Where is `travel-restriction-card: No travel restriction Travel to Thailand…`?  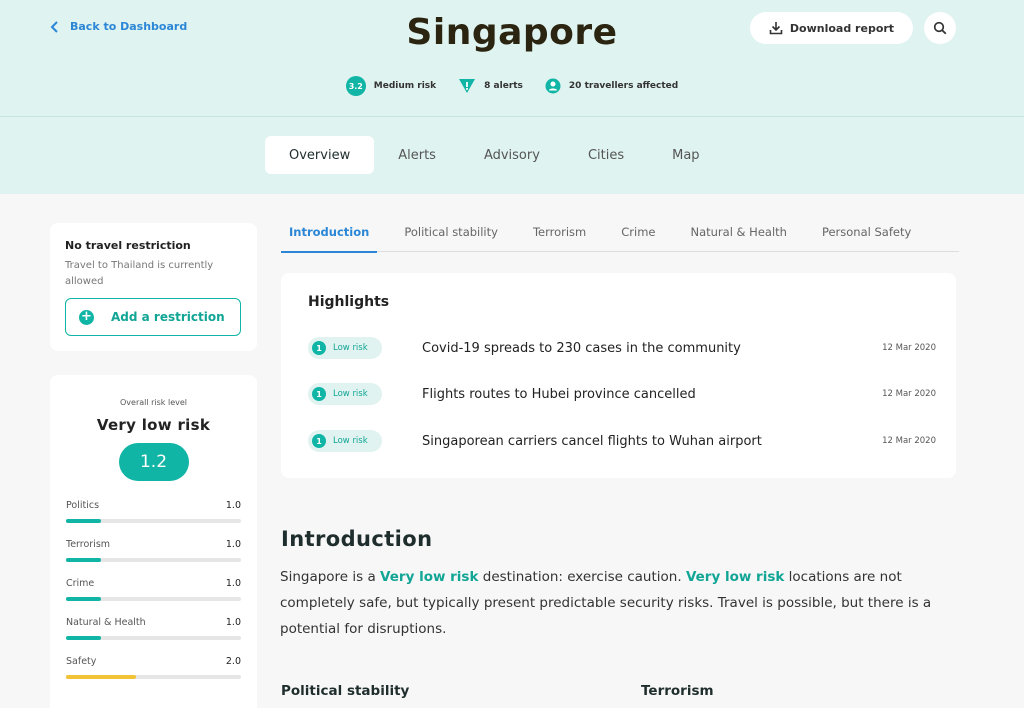 travel-restriction-card: No travel restriction Travel to Thailand… is located at coordinates (153, 287).